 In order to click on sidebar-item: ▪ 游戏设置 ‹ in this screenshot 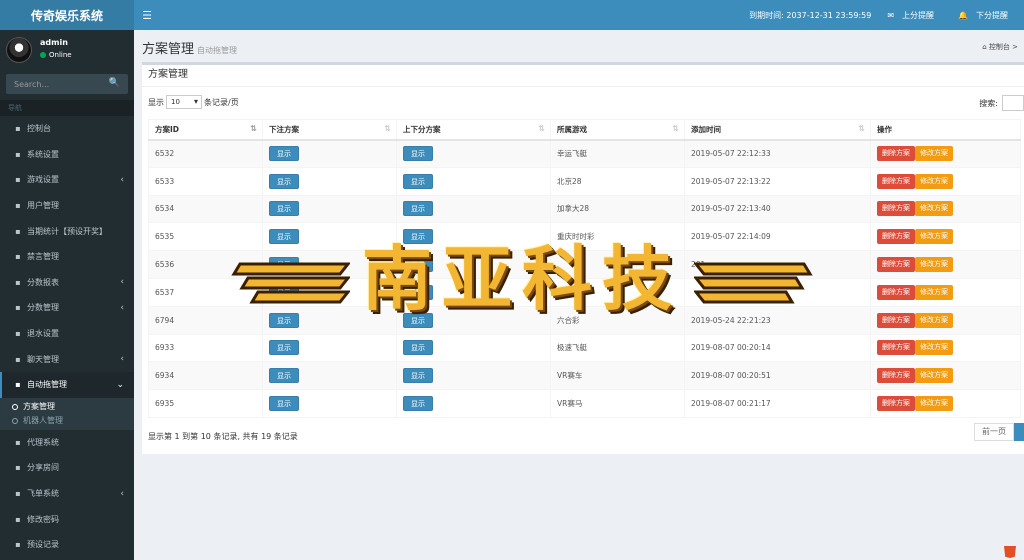, I will do `click(67, 180)`.